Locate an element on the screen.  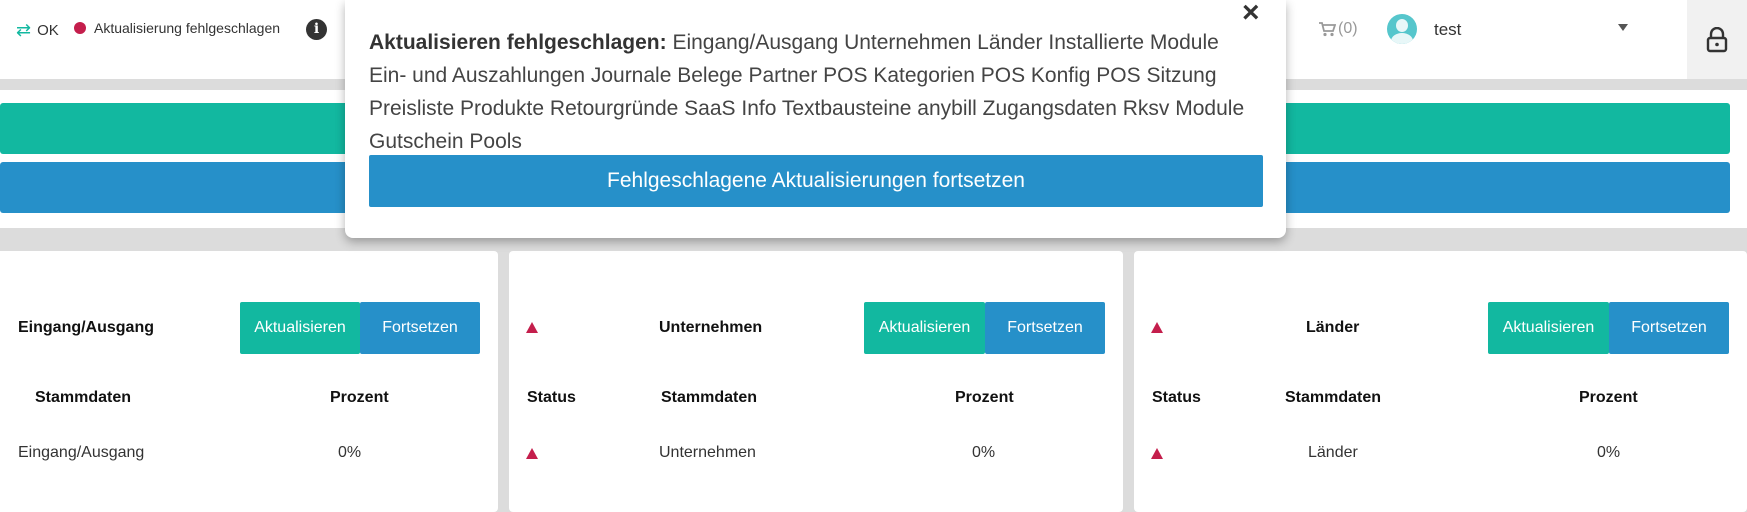
info-icon: i is located at coordinates (316, 29).